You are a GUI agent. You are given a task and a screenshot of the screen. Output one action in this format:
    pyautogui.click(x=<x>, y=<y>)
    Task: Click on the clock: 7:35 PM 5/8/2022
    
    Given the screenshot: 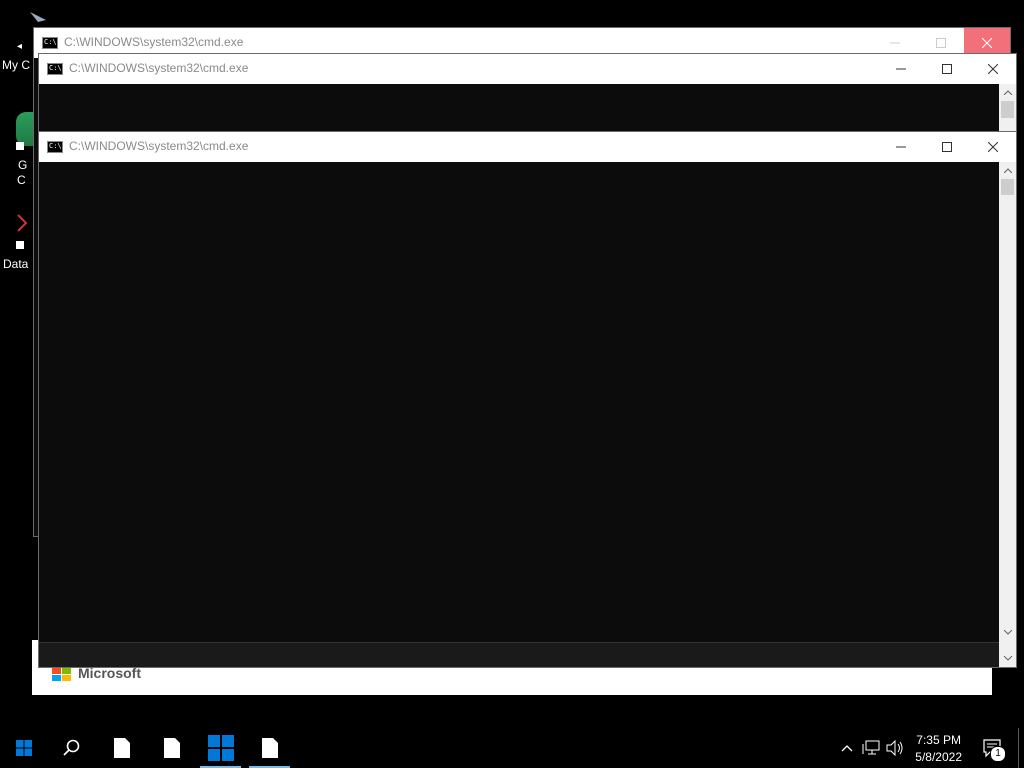 What is the action you would take?
    pyautogui.click(x=938, y=749)
    